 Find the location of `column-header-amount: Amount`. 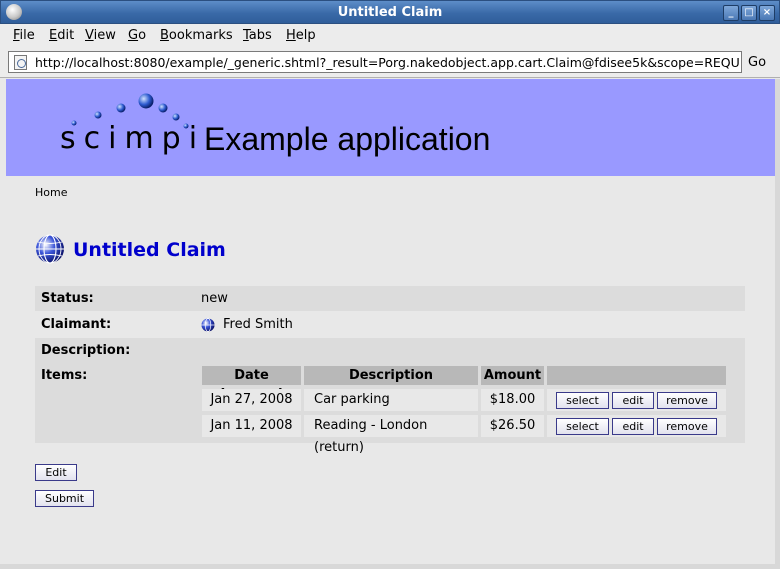

column-header-amount: Amount is located at coordinates (512, 375).